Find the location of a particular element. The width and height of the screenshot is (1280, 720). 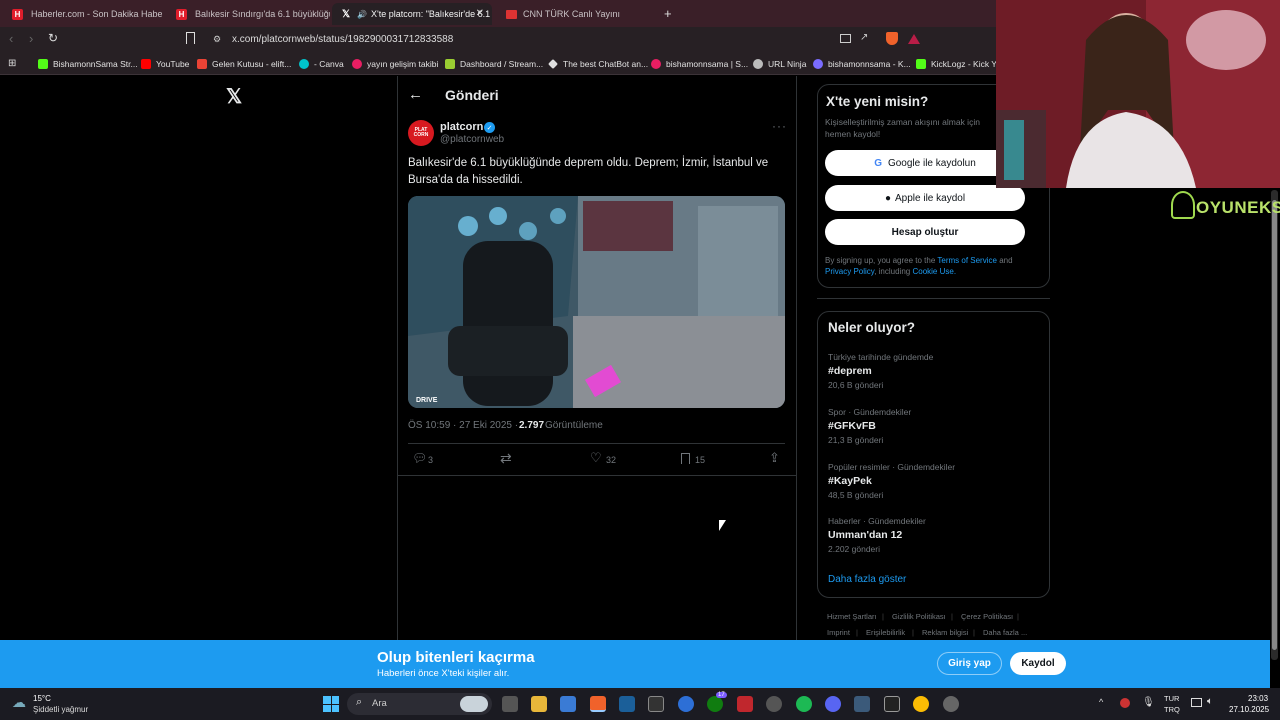

clock-date: 27.10.2025 is located at coordinates (1249, 709).